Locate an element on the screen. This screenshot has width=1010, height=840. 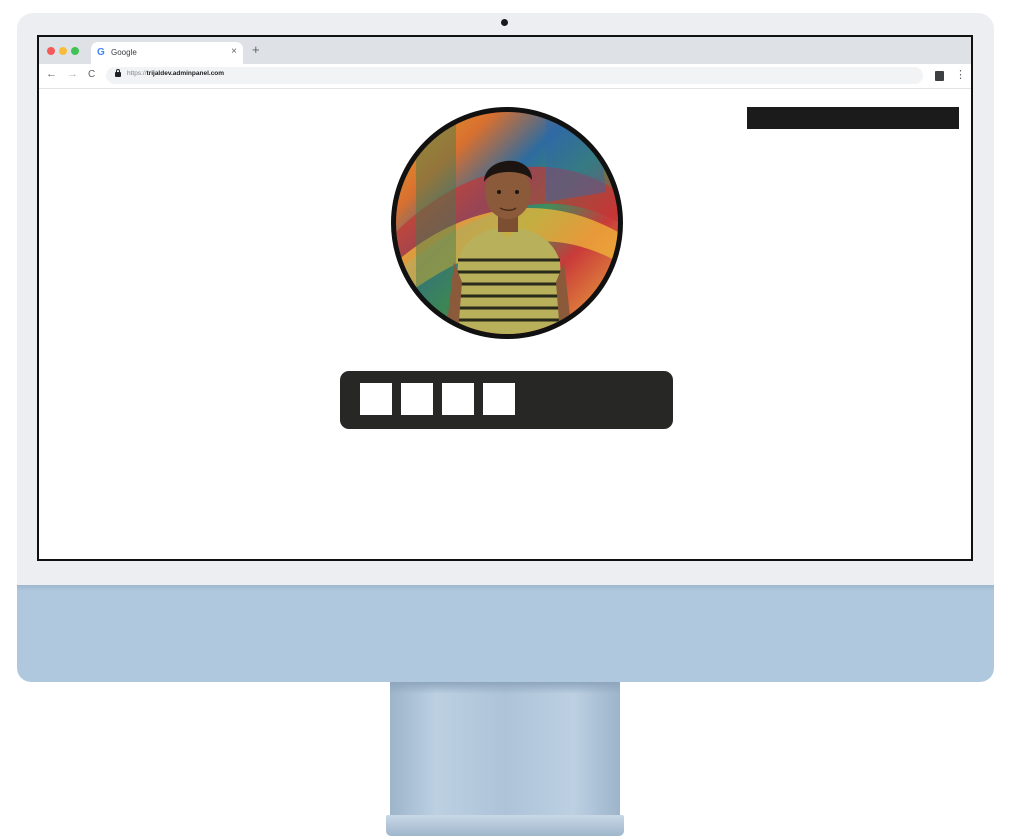
monitor-chin is located at coordinates (505, 633).